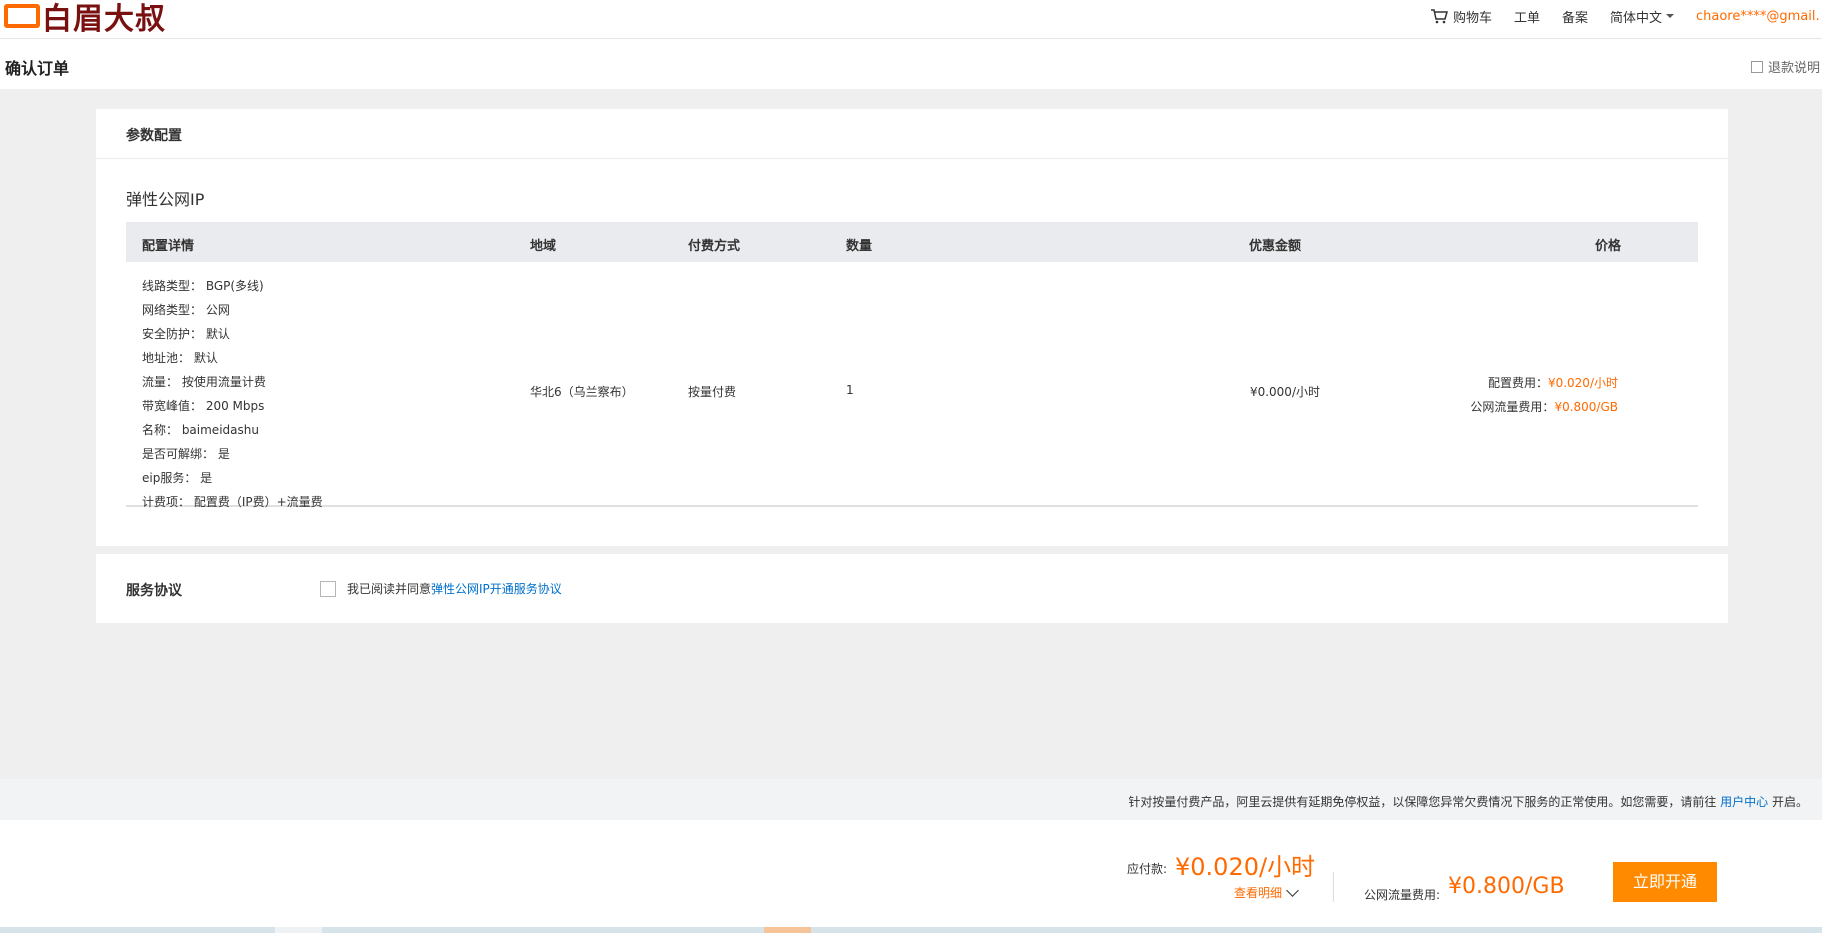 This screenshot has width=1822, height=933. I want to click on column-region: 地域, so click(543, 246).